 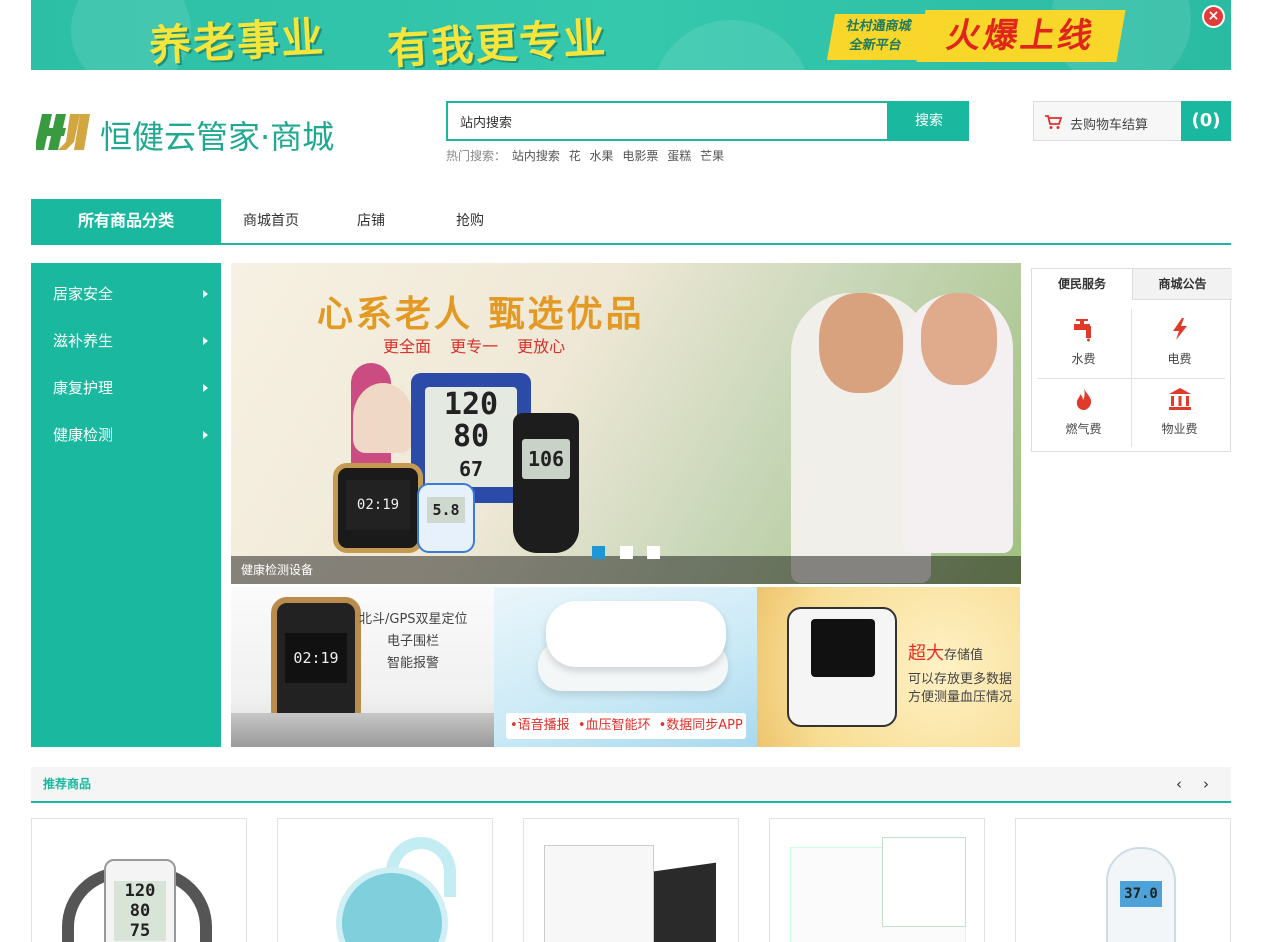 What do you see at coordinates (614, 725) in the screenshot?
I see `promo-feature: •血压智能环` at bounding box center [614, 725].